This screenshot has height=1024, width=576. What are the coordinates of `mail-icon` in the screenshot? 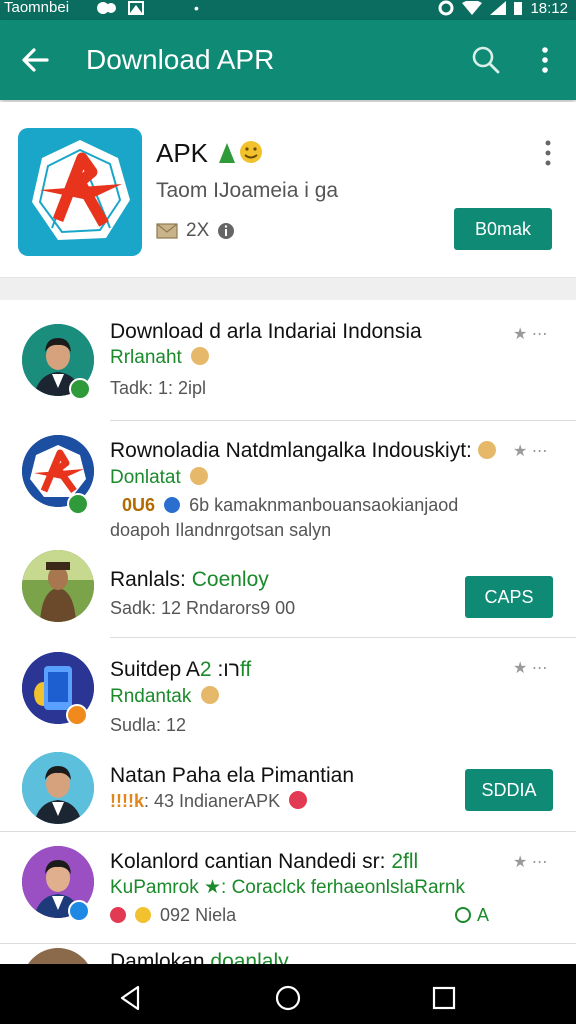 It's located at (167, 231).